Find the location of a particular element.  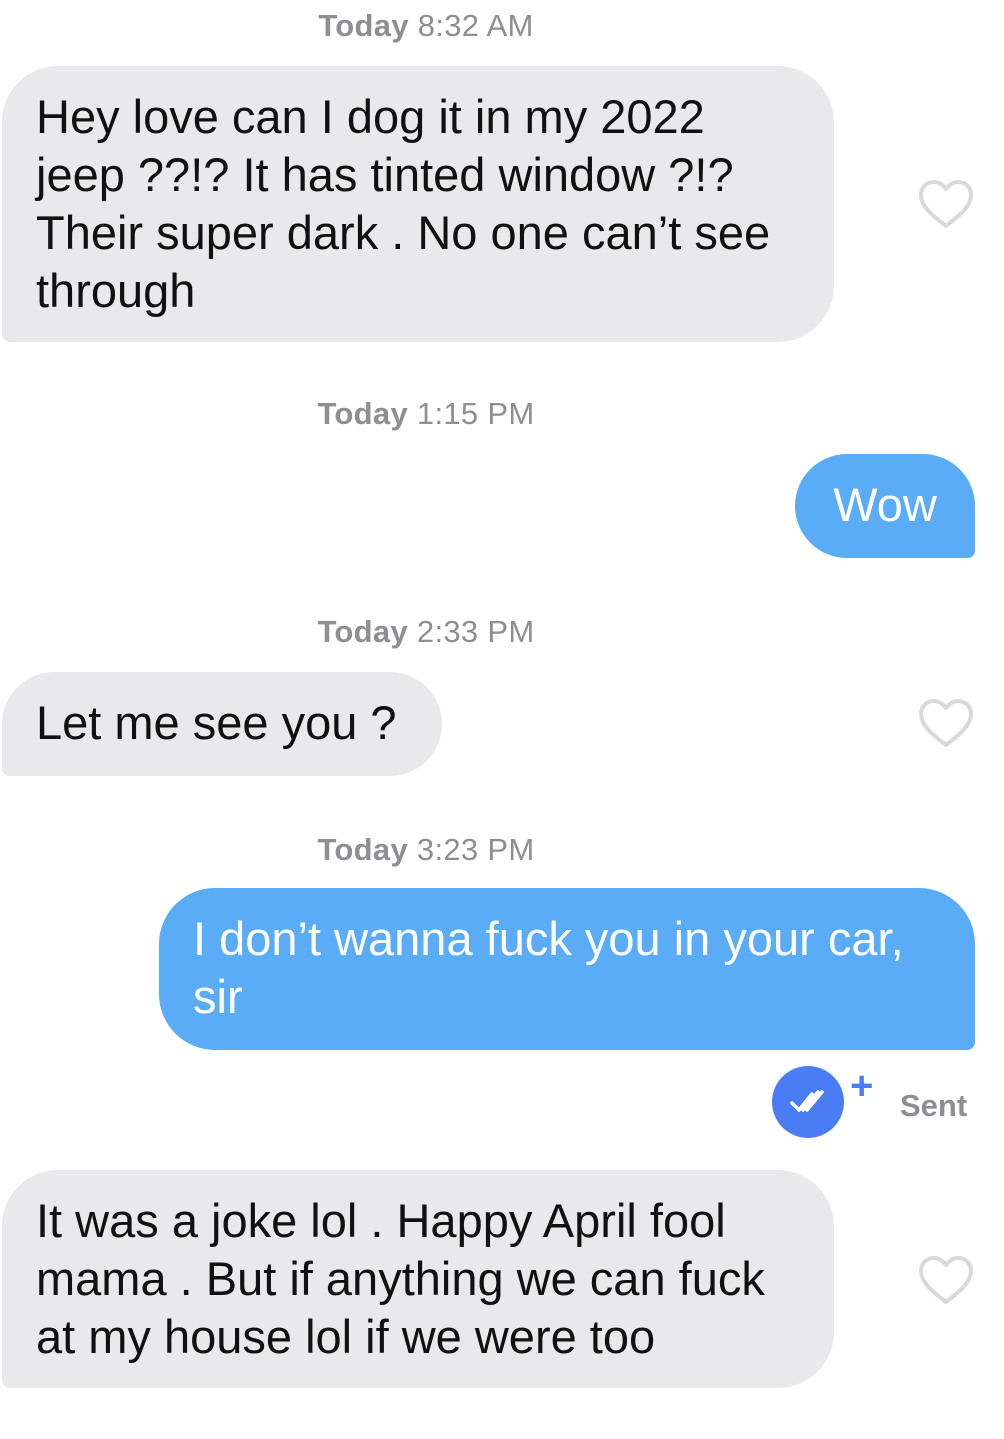

outgoing-message: Wow is located at coordinates (885, 506).